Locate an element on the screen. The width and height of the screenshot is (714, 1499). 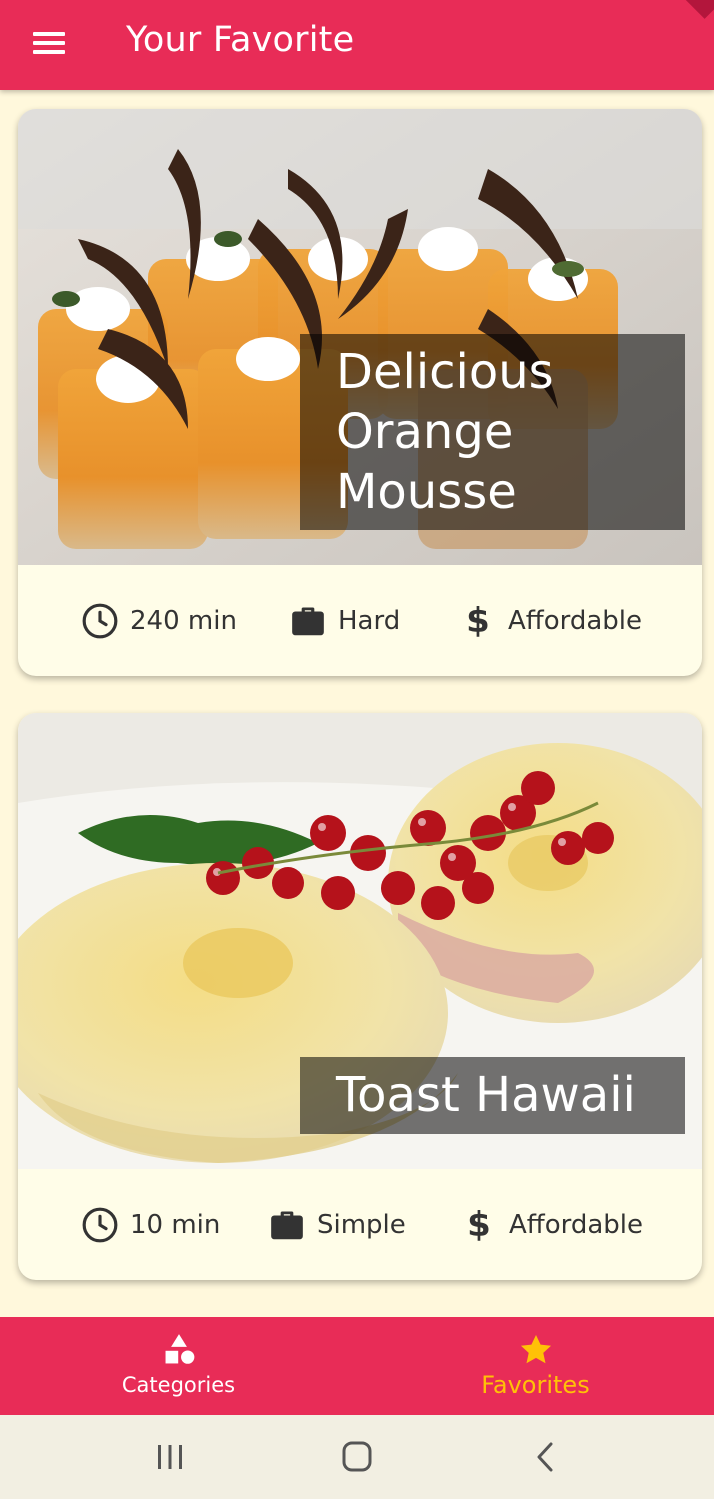
complexity-label: Hard is located at coordinates (369, 620).